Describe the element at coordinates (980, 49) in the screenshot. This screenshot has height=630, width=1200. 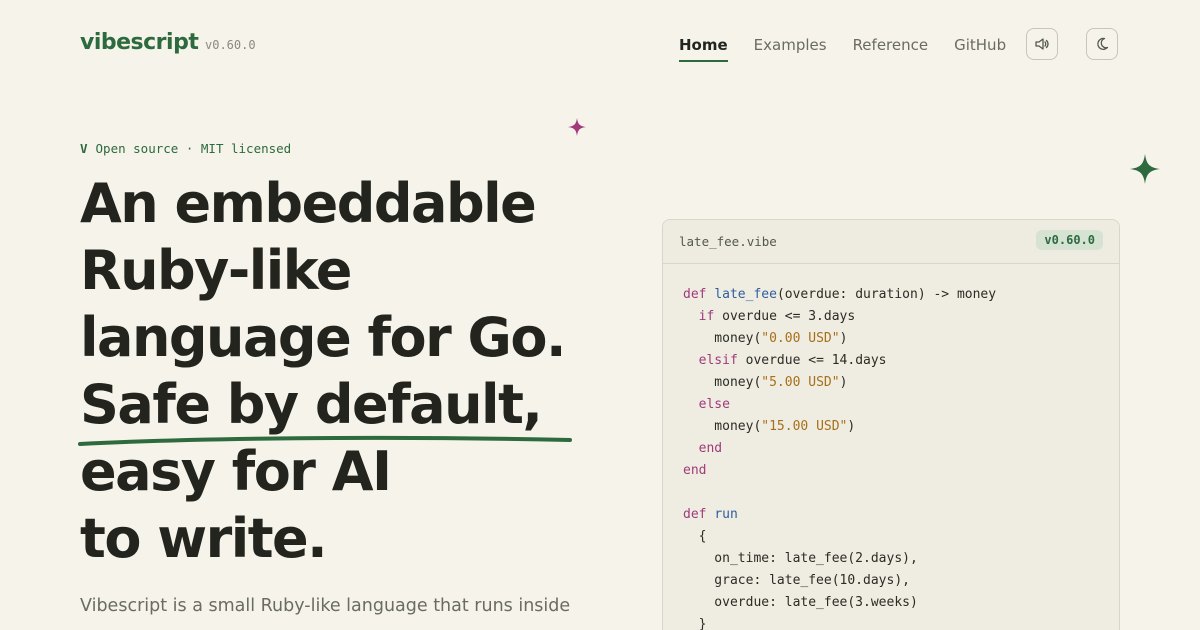
I see `nav-github: GitHub` at that location.